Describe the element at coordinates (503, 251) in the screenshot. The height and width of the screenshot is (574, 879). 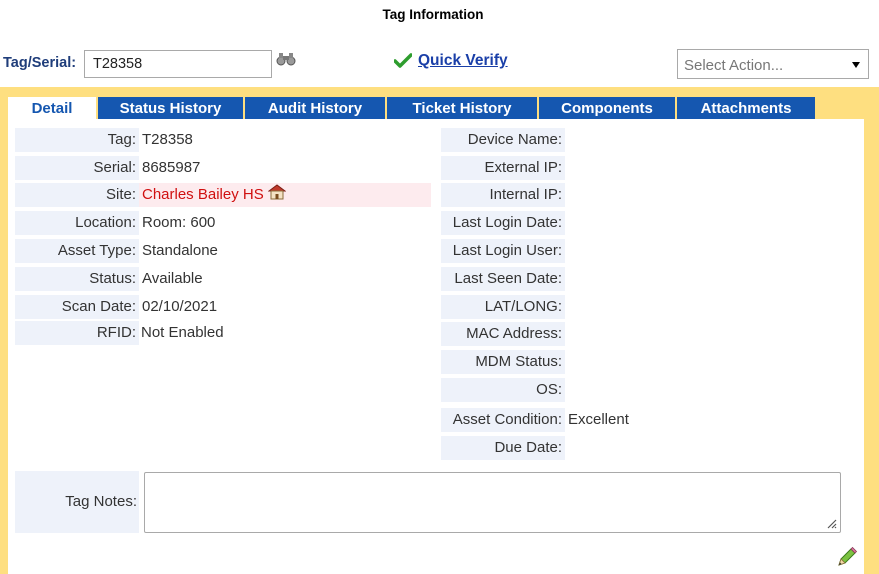
I see `field-label: Last Login User:` at that location.